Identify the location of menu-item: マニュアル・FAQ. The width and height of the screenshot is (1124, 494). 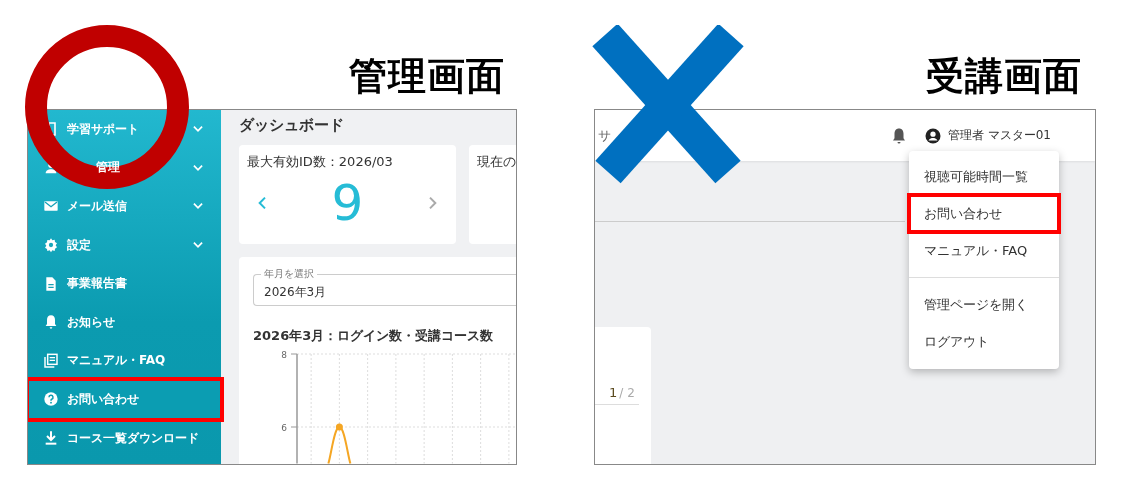
(984, 250).